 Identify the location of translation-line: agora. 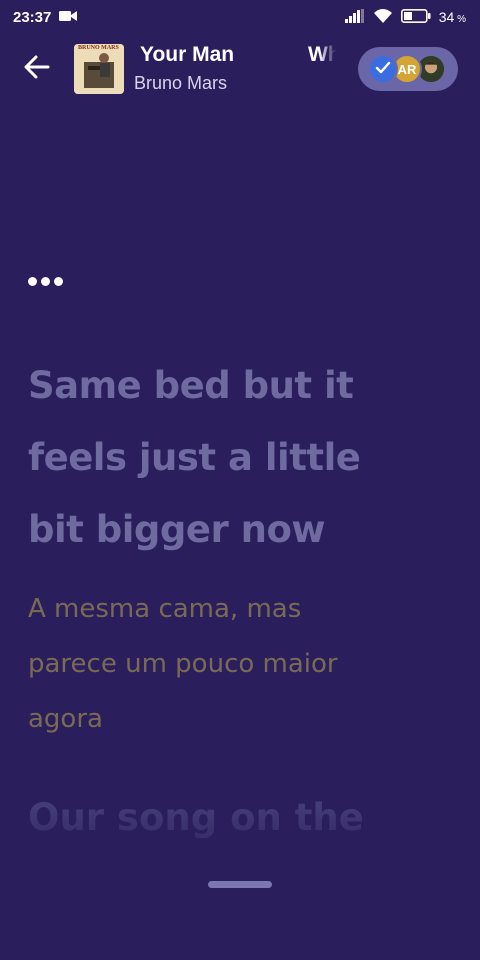
(65, 719).